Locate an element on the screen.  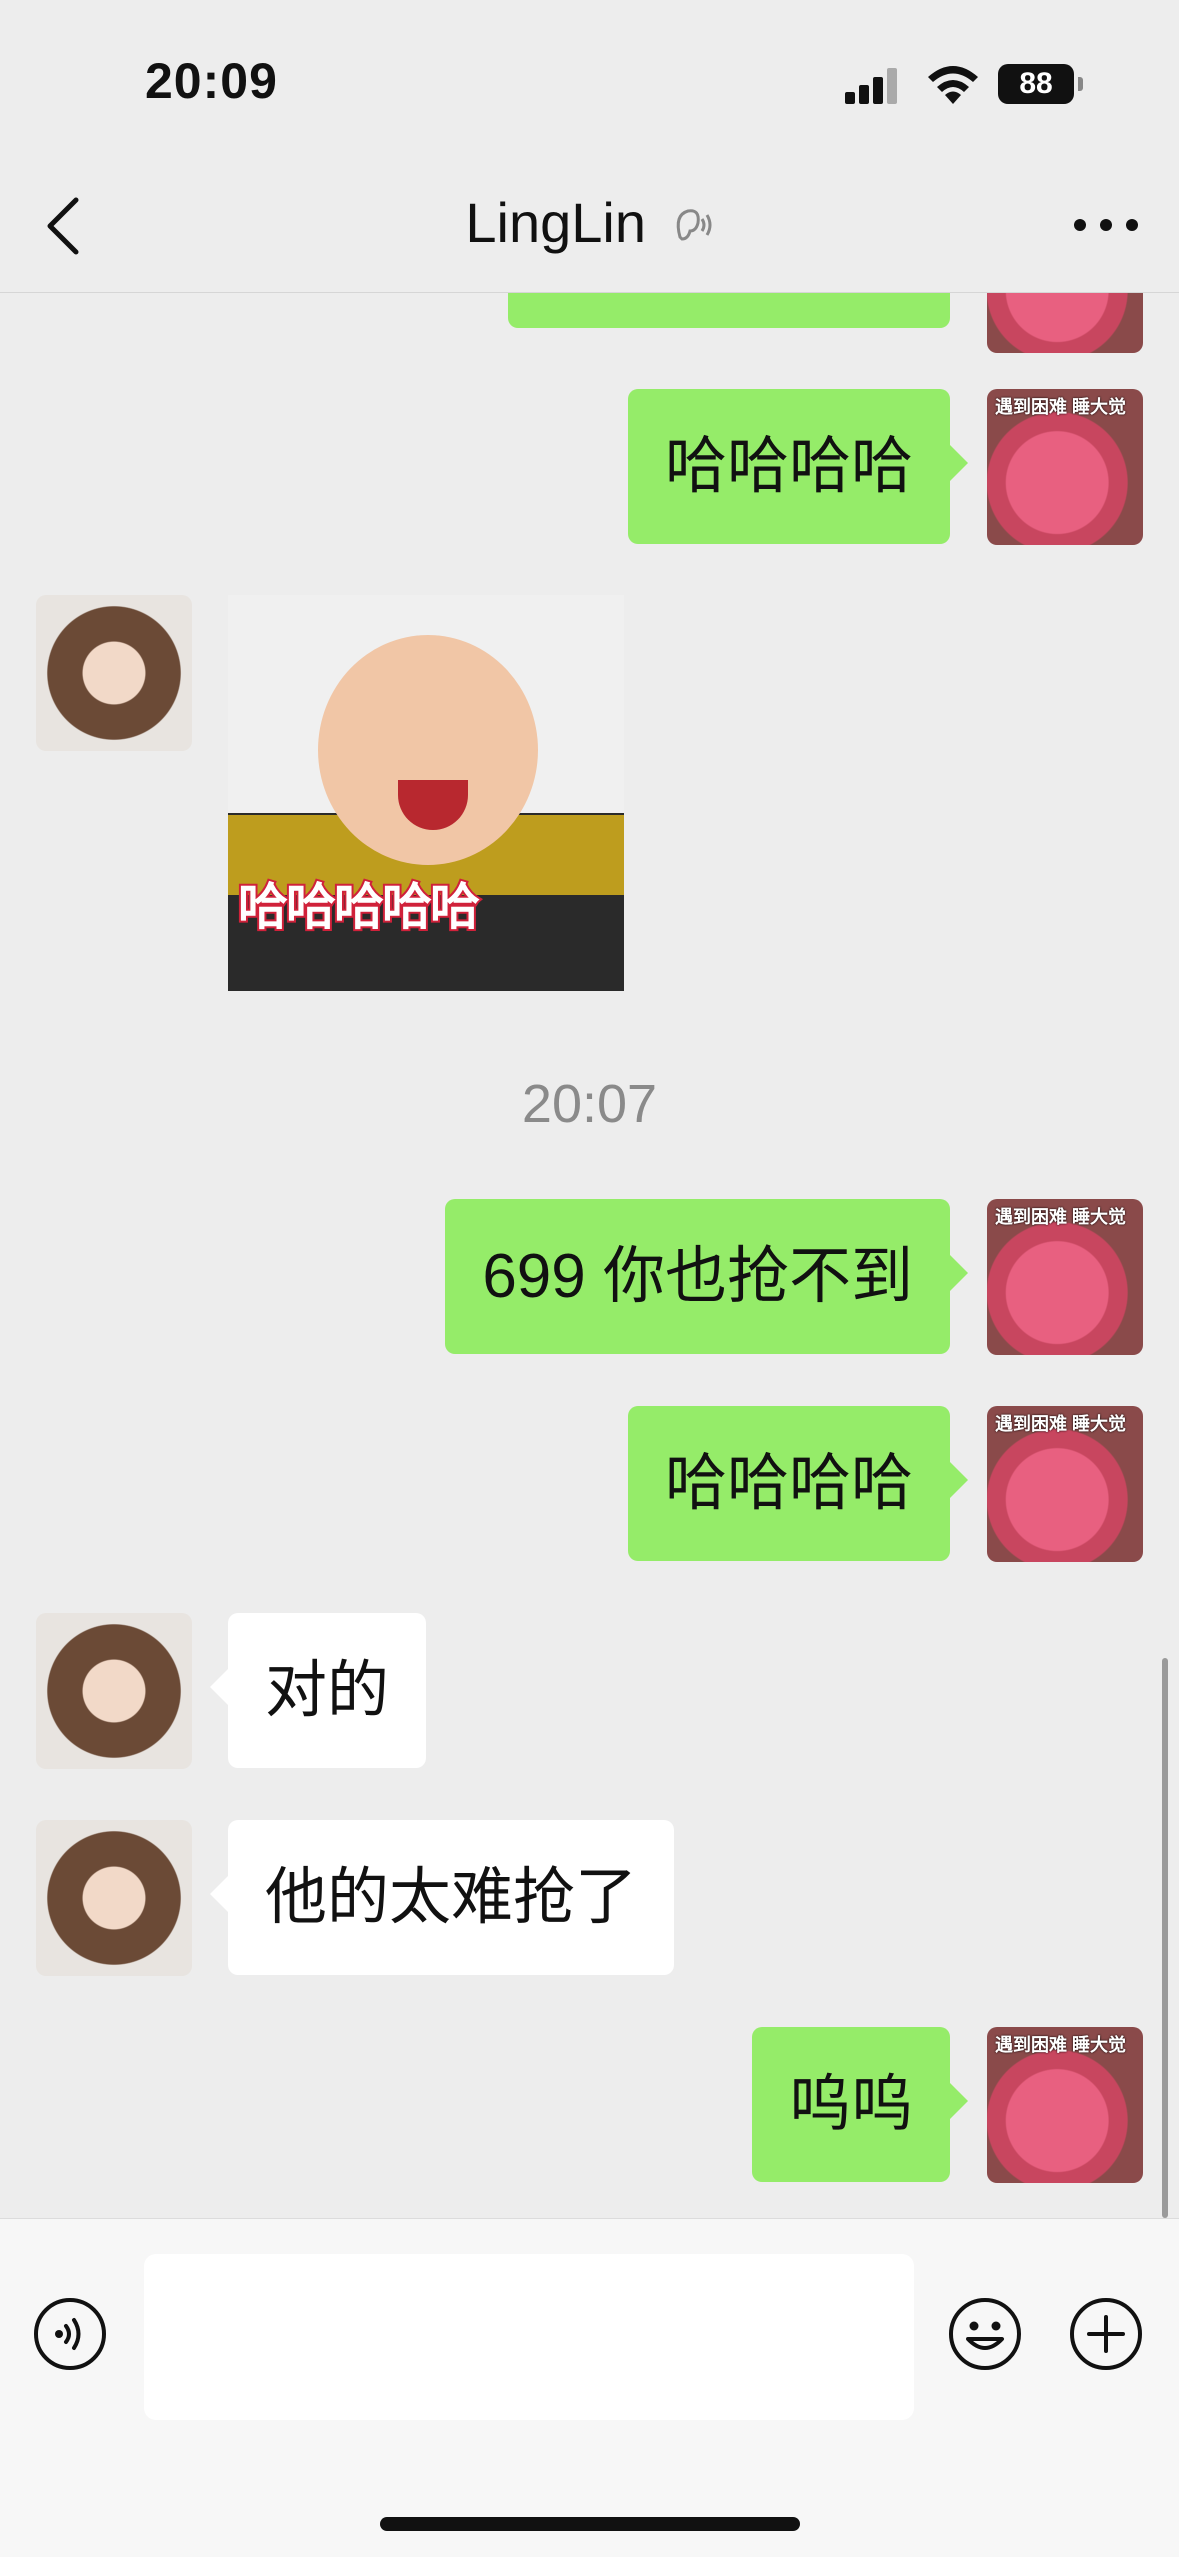
muted-ear-icon is located at coordinates (694, 225).